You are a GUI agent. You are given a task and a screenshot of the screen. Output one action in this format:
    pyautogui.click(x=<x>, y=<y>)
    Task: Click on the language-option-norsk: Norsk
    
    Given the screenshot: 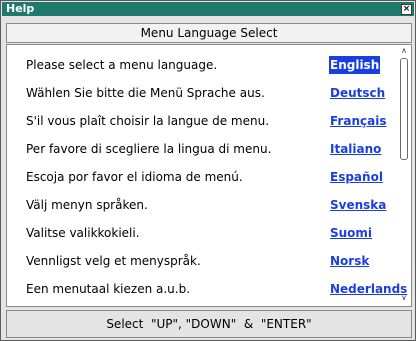 What is the action you would take?
    pyautogui.click(x=349, y=261)
    